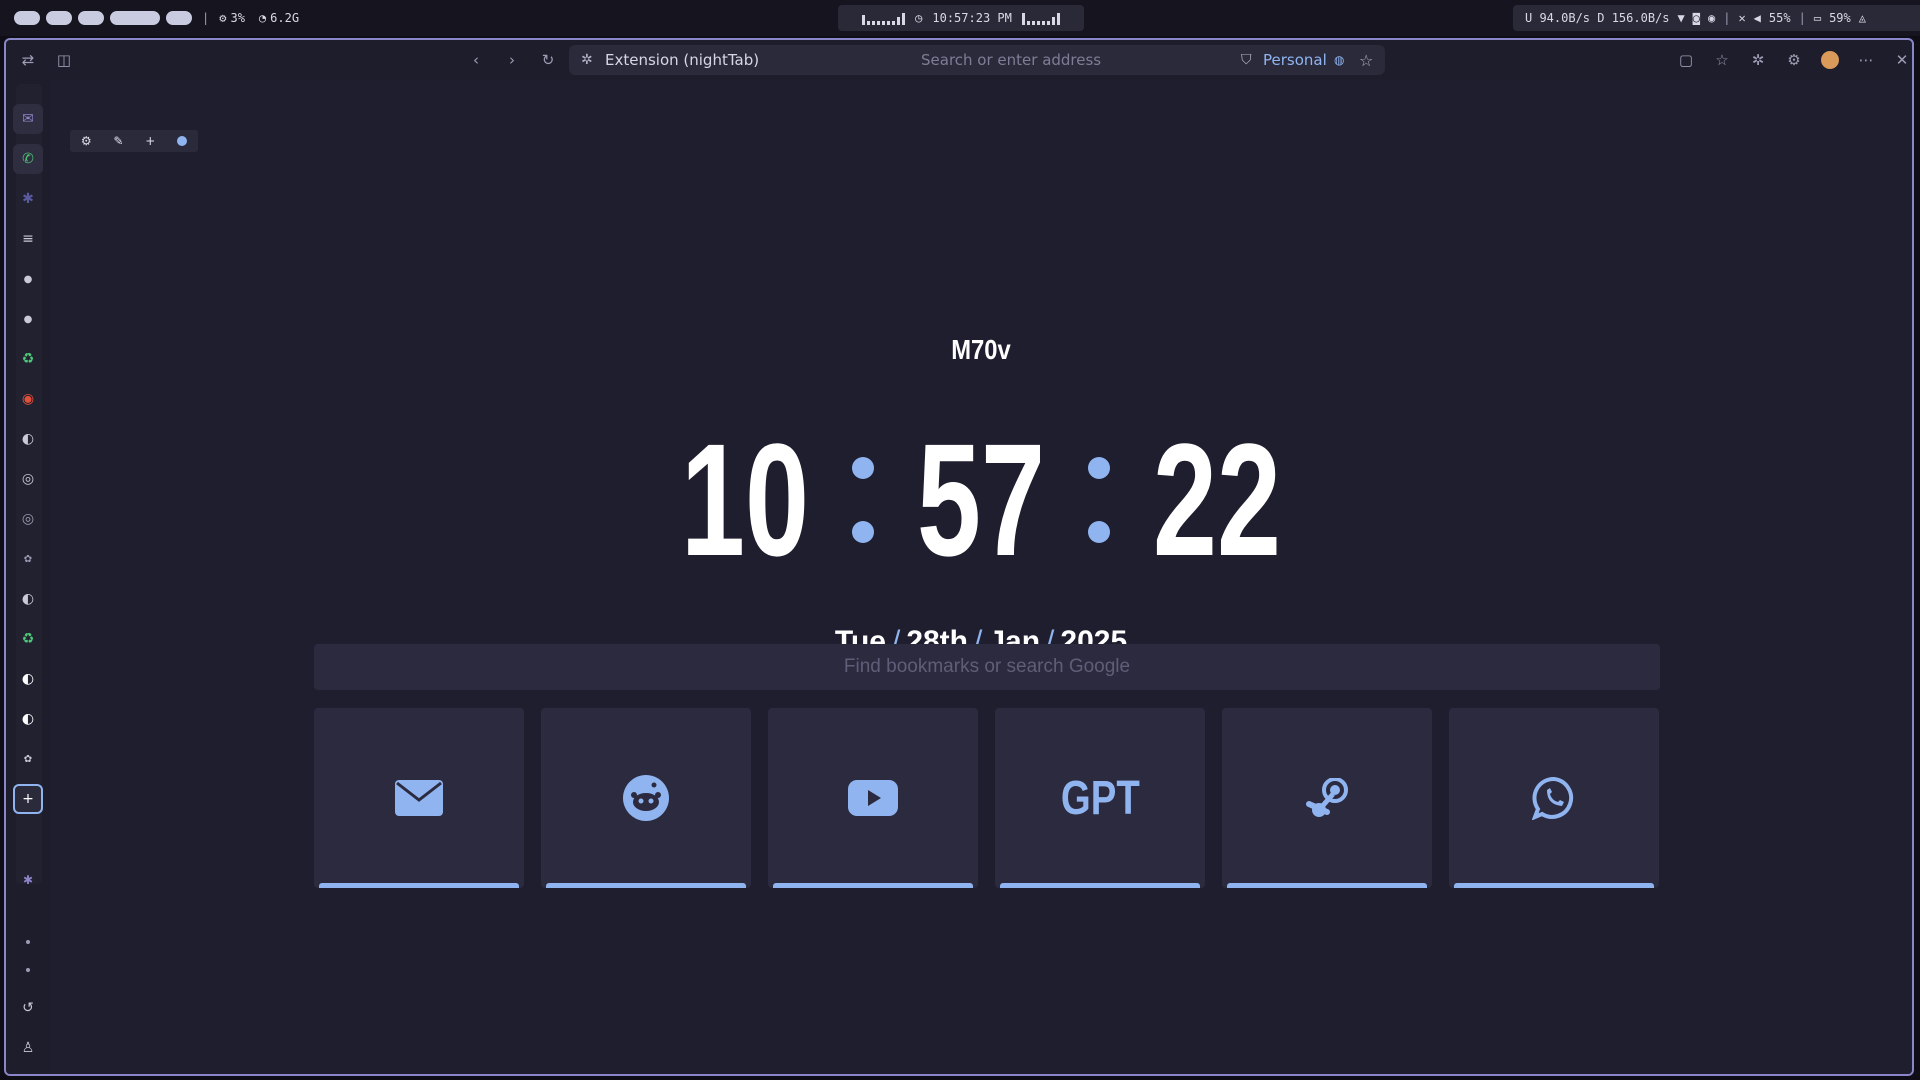 The image size is (1920, 1080). I want to click on clock-seconds: 22, so click(1217, 499).